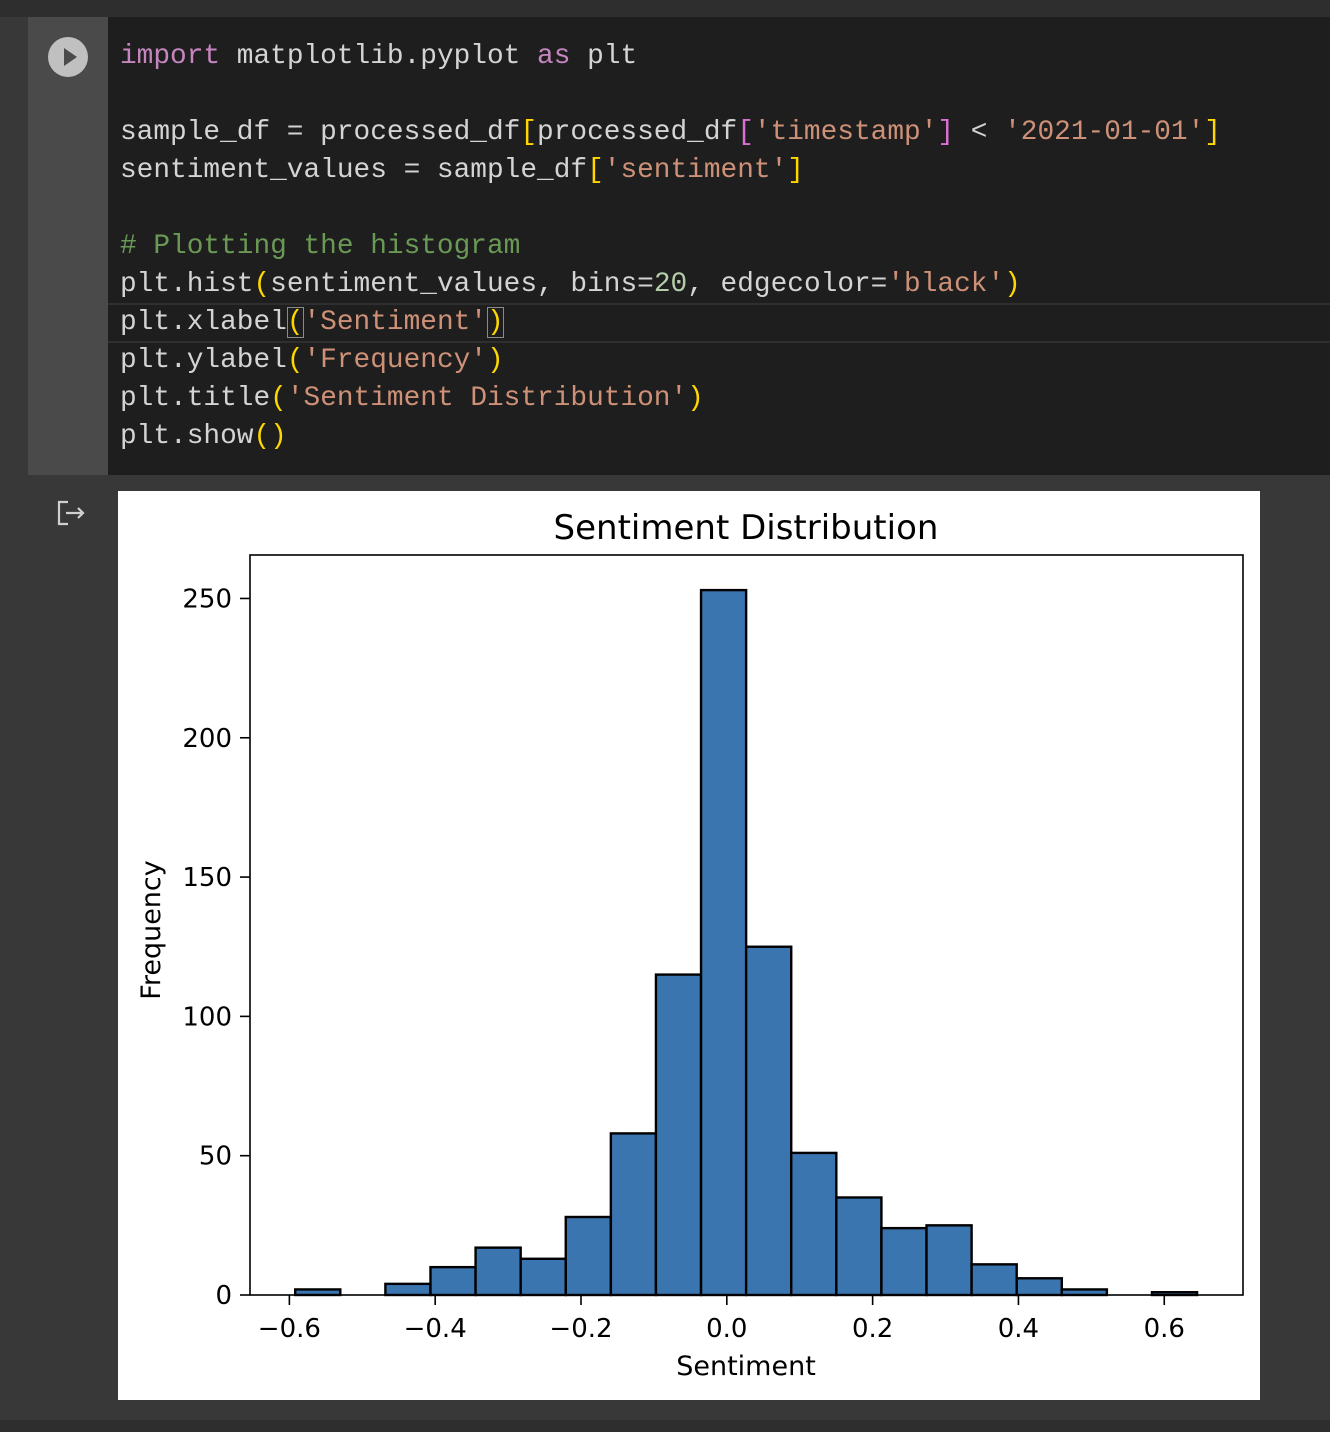 The height and width of the screenshot is (1432, 1330). What do you see at coordinates (746, 1366) in the screenshot?
I see `x-axis-label: Sentiment` at bounding box center [746, 1366].